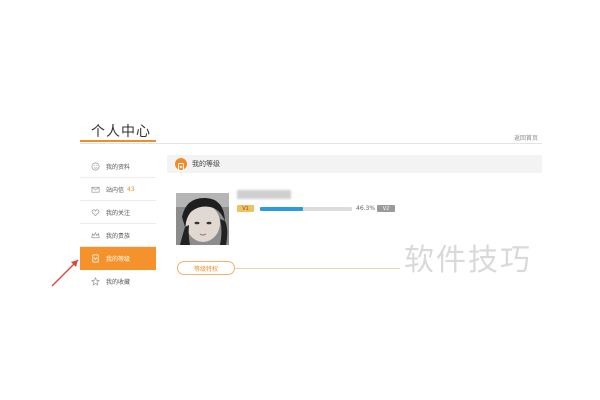 The height and width of the screenshot is (400, 600). I want to click on level-badge: V1, so click(245, 208).